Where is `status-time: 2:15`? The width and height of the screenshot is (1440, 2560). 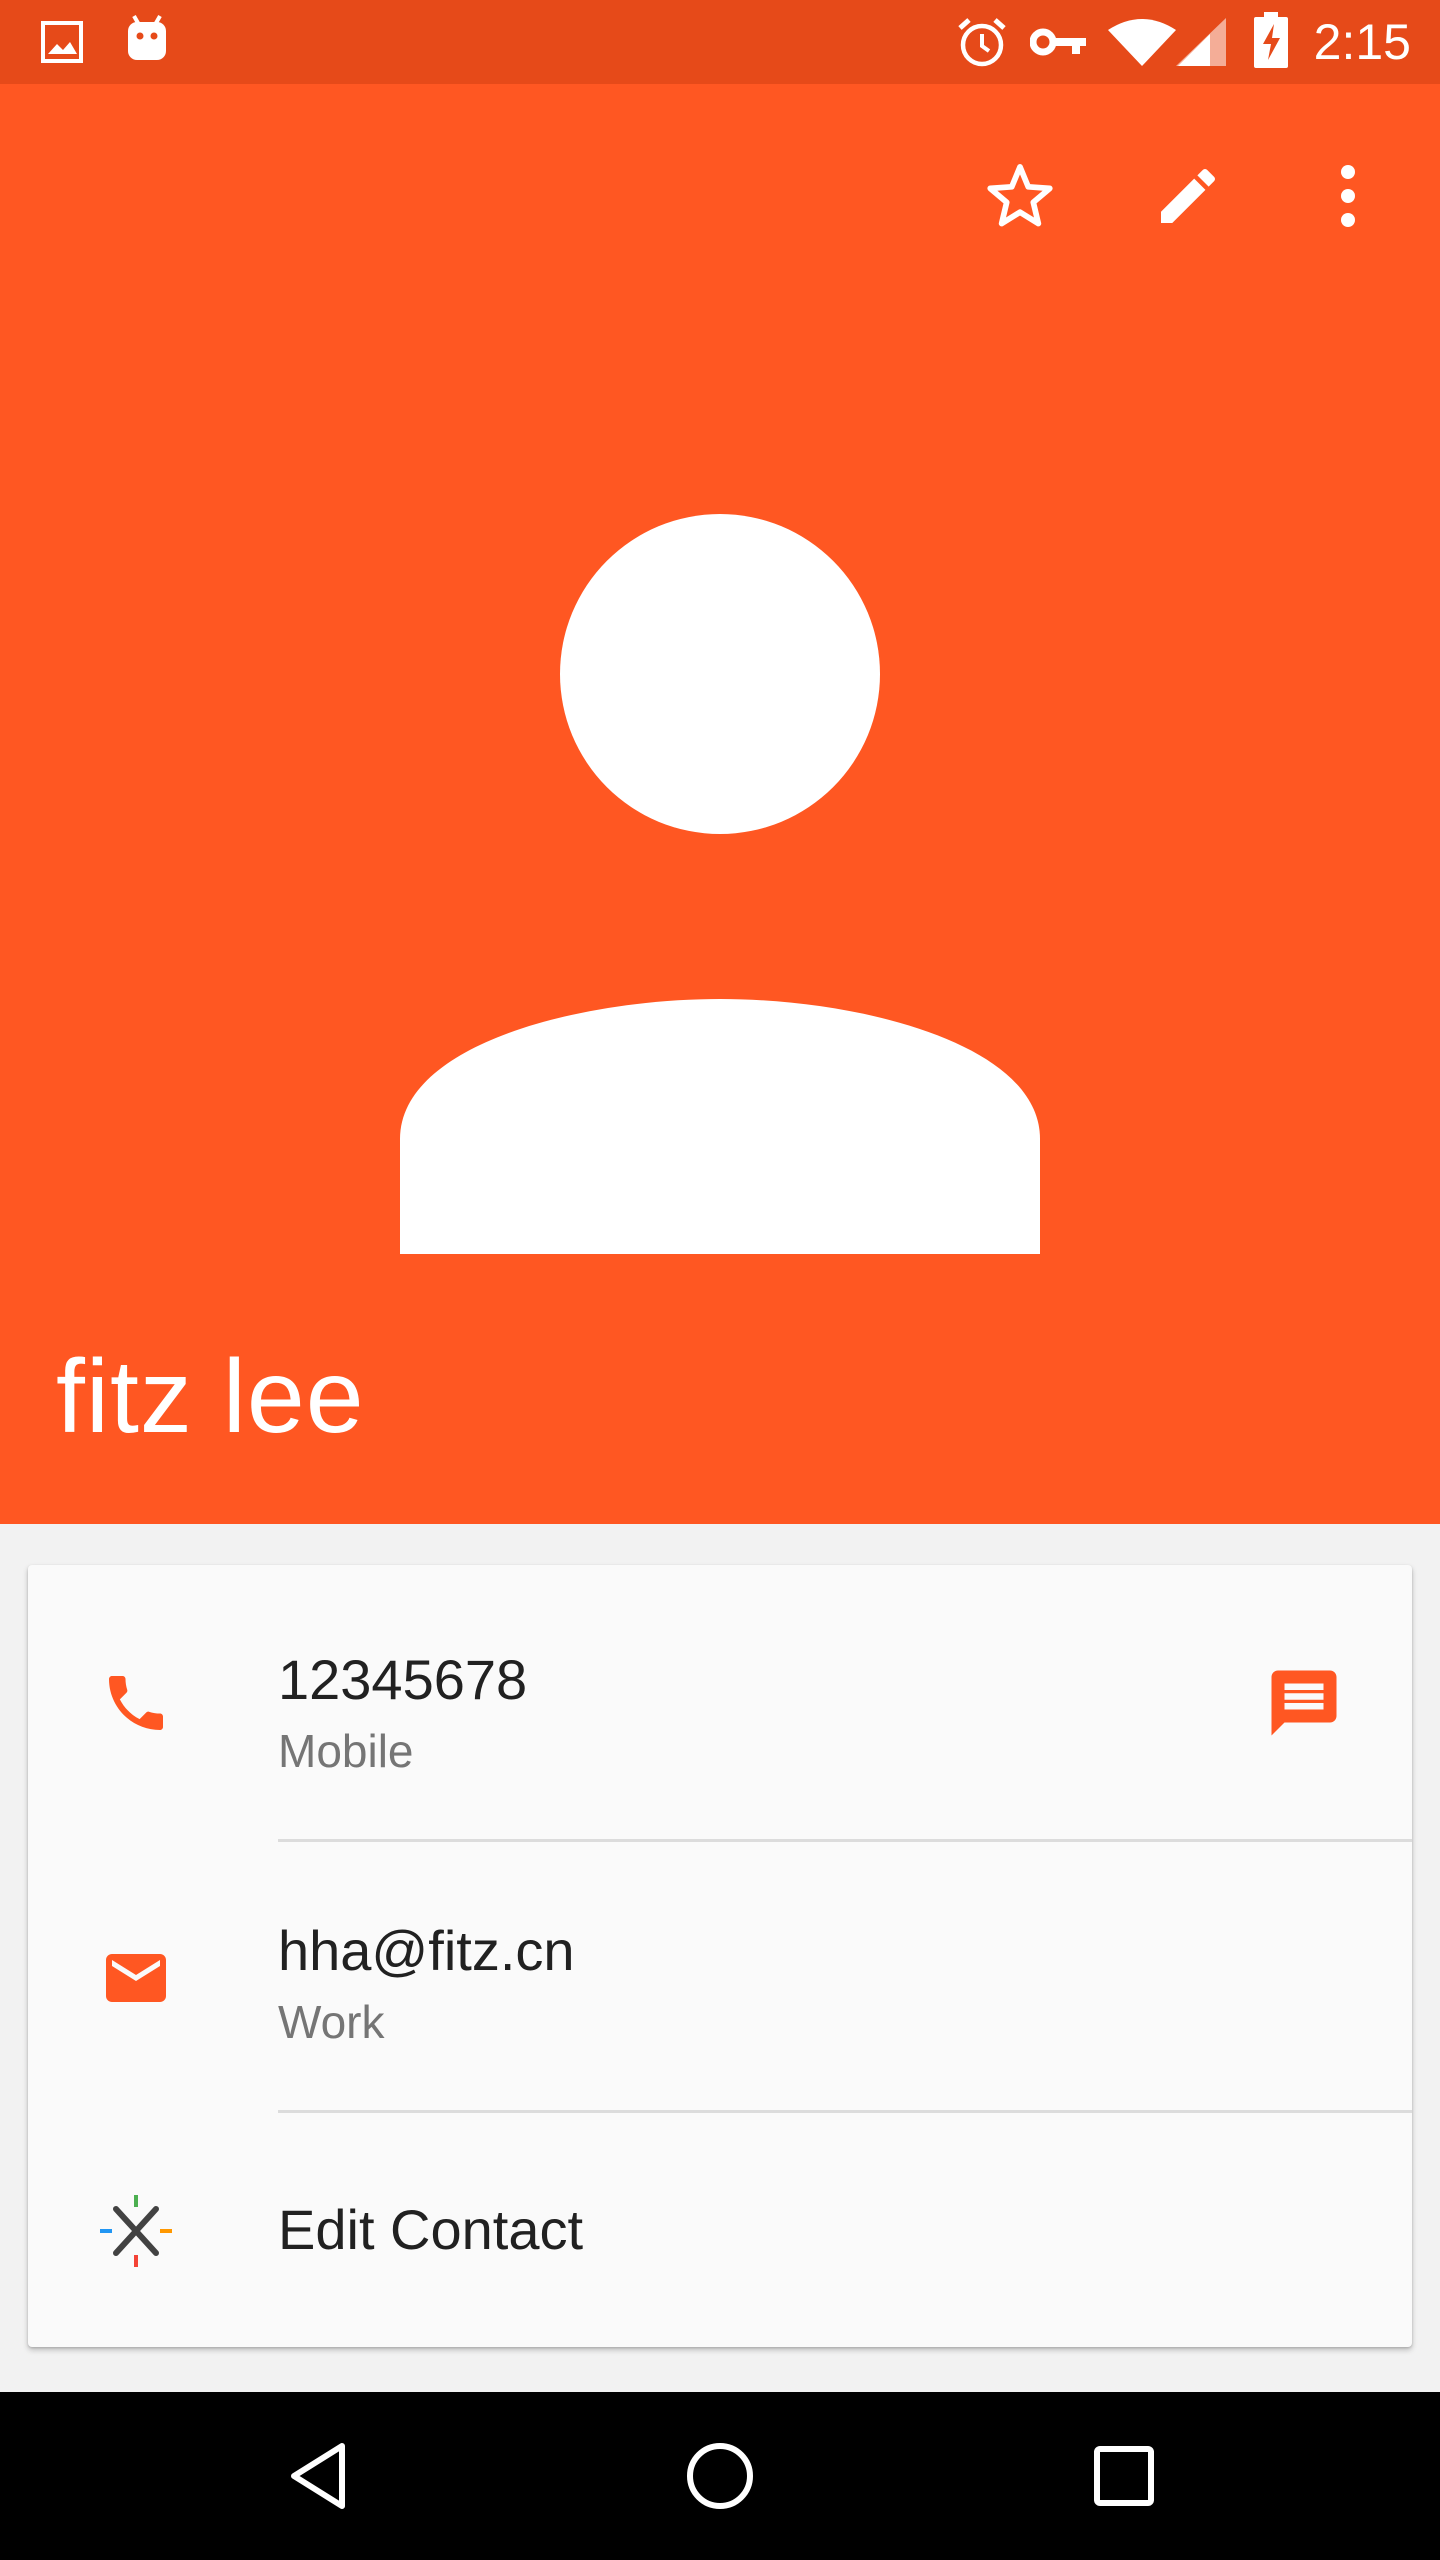
status-time: 2:15 is located at coordinates (1362, 42).